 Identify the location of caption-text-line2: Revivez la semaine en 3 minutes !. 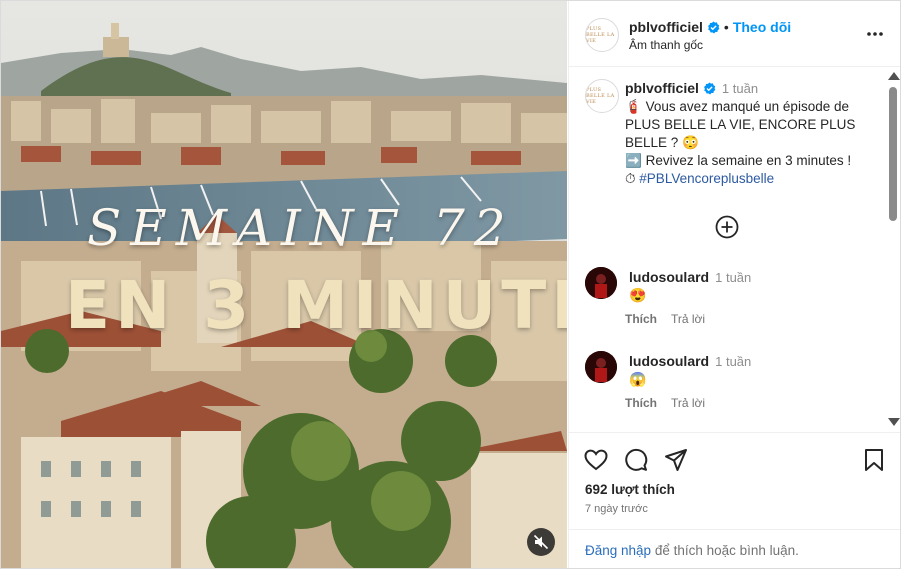
(748, 160).